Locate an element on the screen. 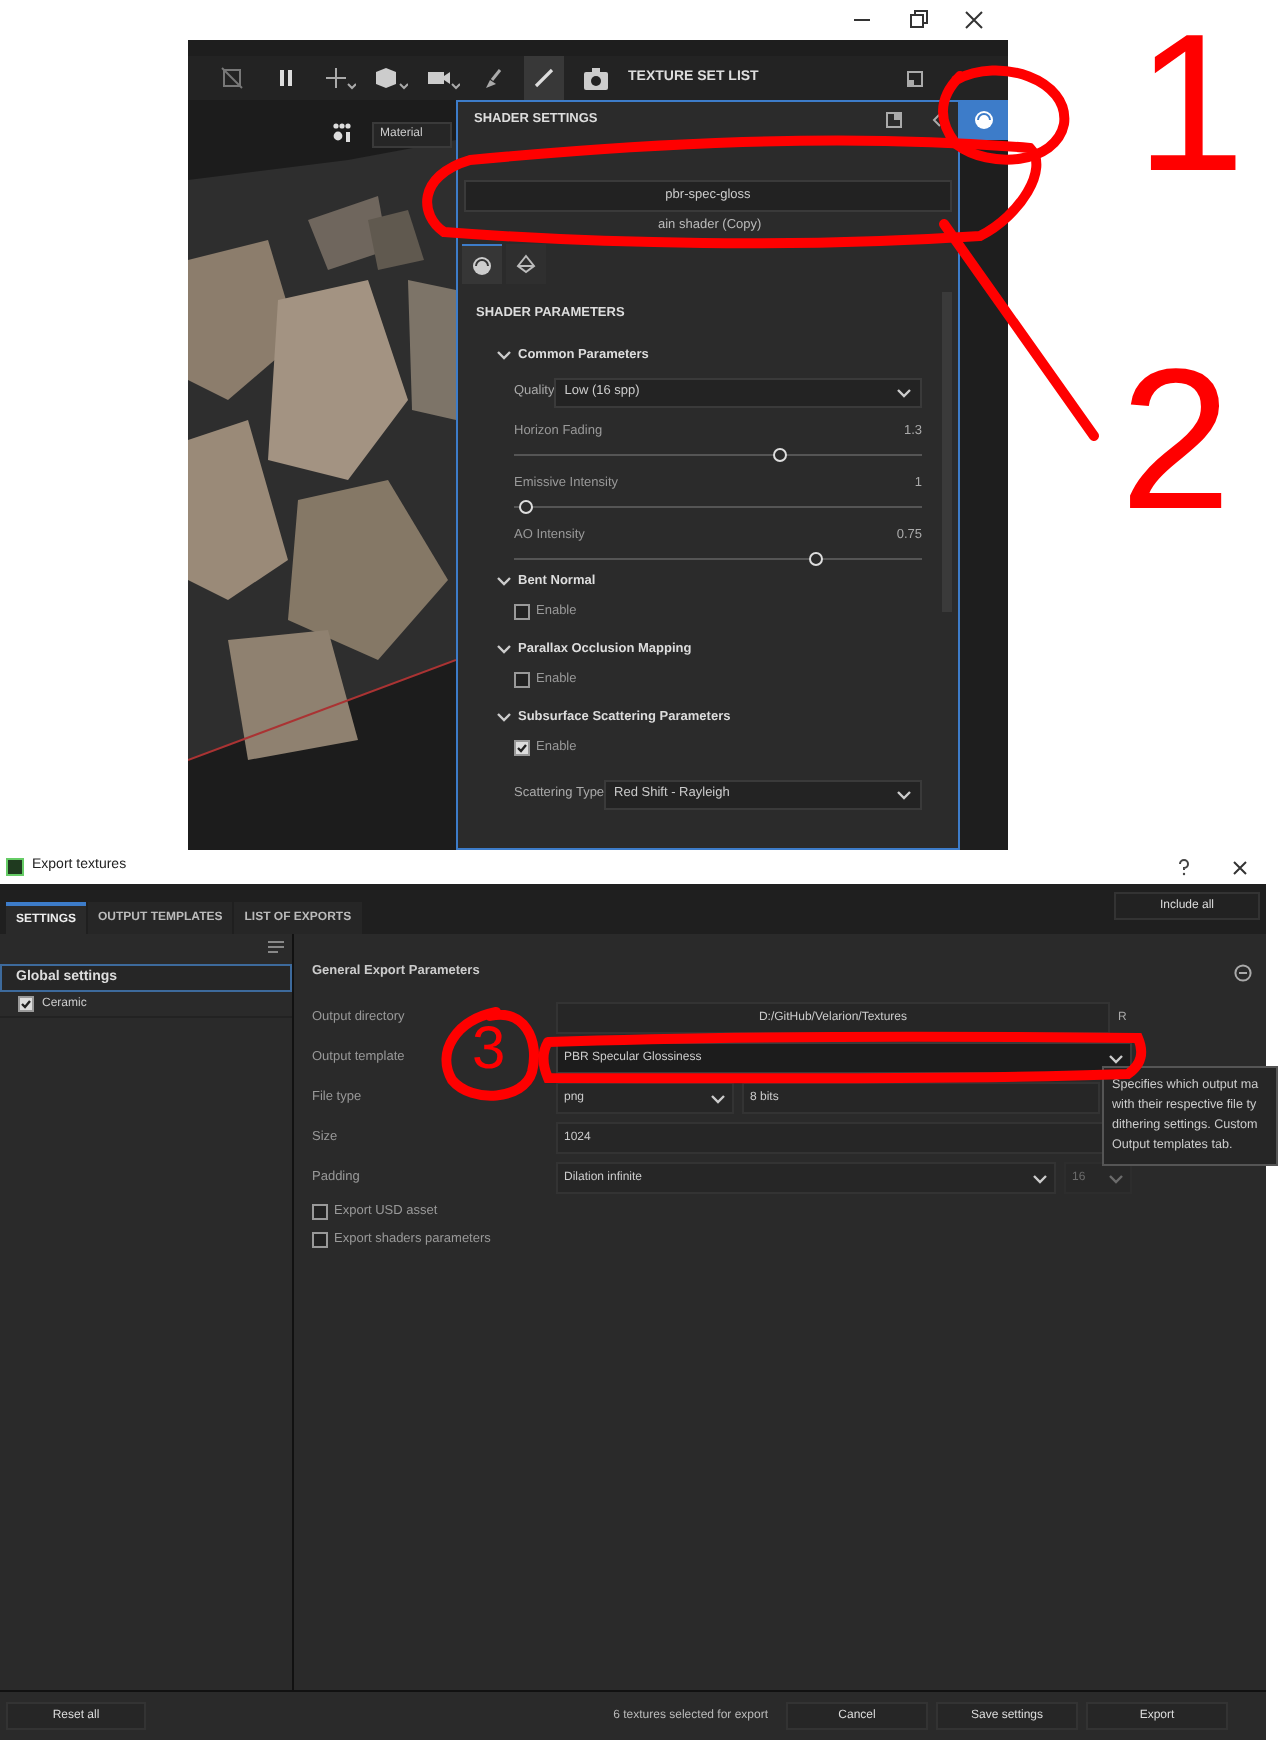 The height and width of the screenshot is (1740, 1278). pause-icon is located at coordinates (286, 78).